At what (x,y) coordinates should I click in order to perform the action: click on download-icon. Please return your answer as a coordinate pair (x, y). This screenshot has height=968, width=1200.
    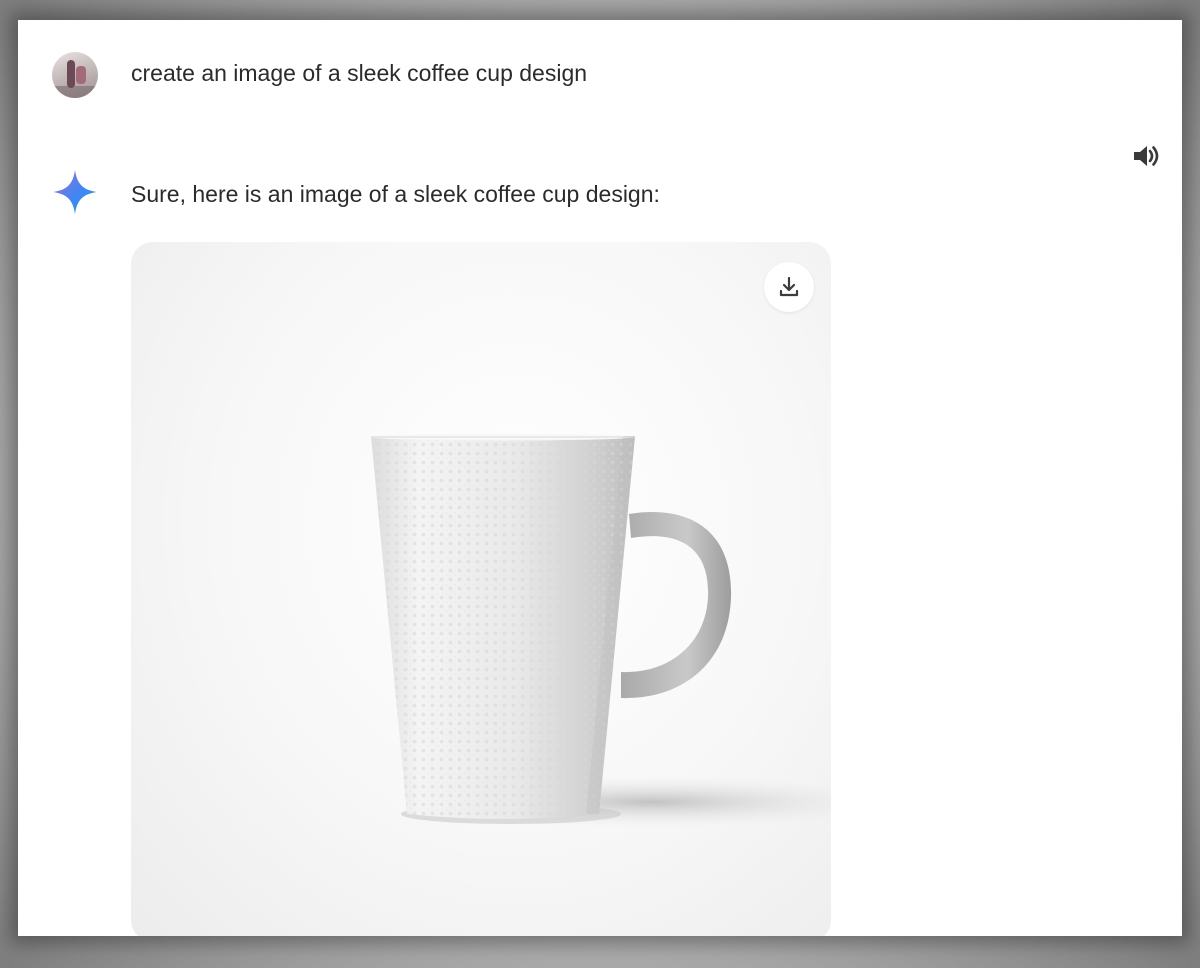
    Looking at the image, I should click on (789, 286).